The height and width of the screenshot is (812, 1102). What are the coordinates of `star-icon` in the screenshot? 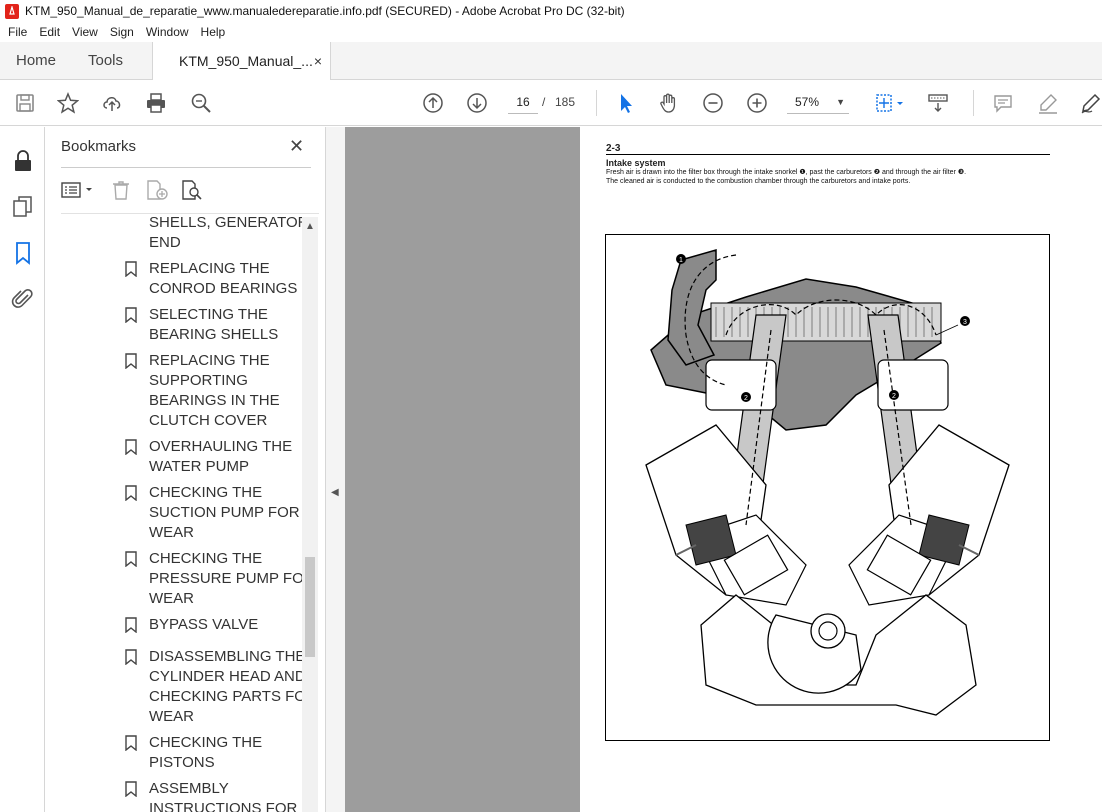 It's located at (68, 103).